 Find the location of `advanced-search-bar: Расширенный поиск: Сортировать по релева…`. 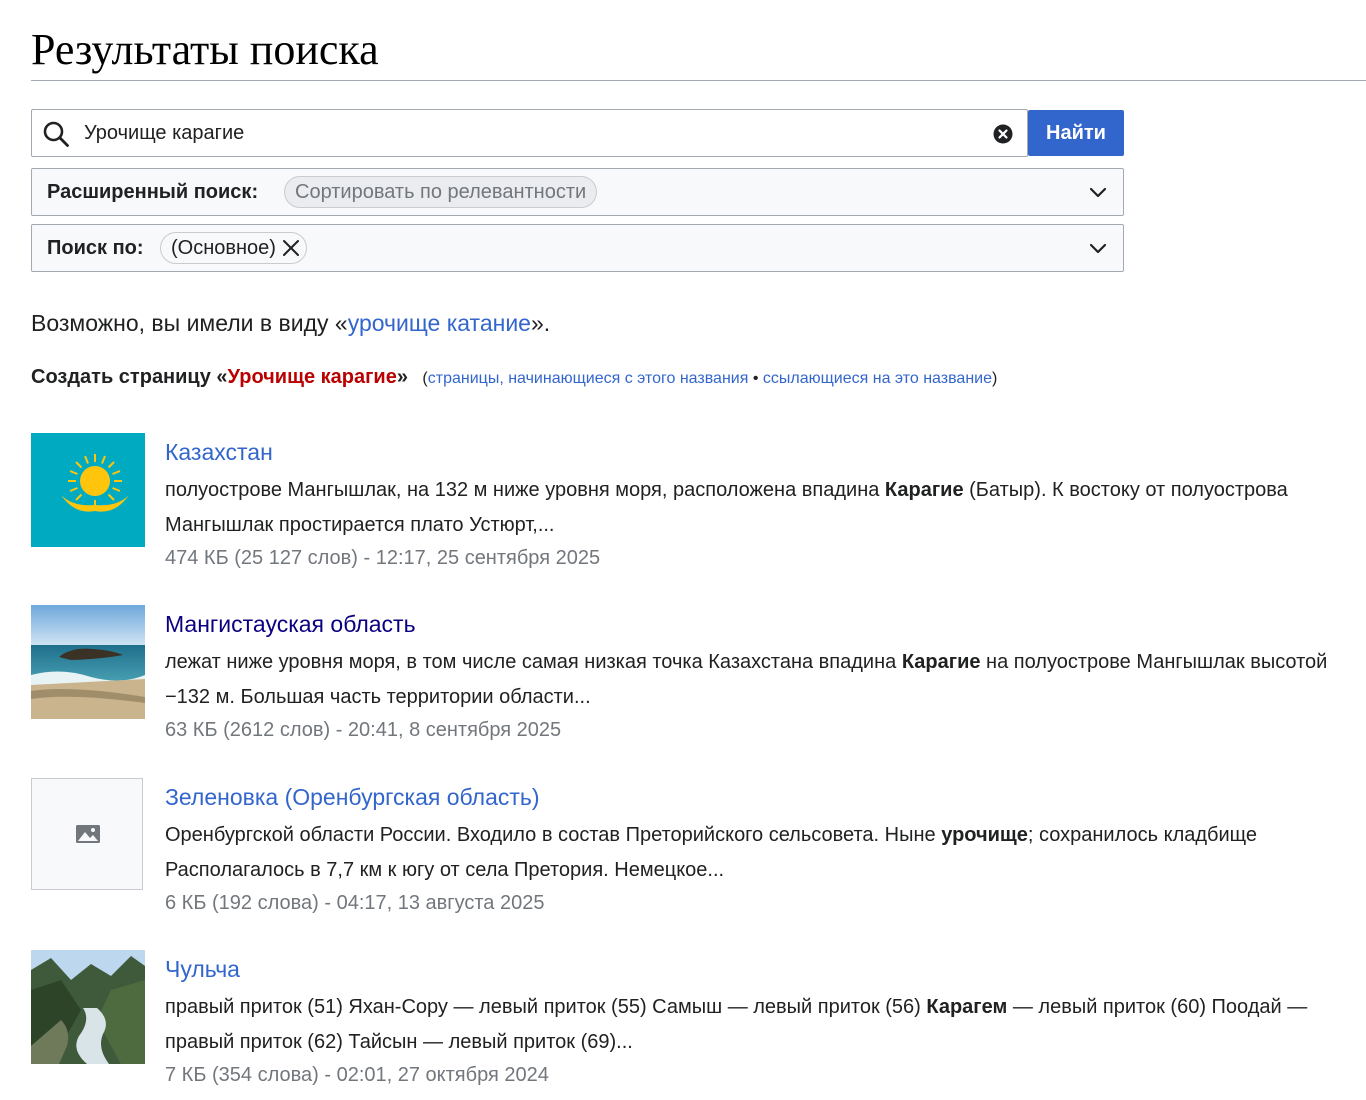

advanced-search-bar: Расширенный поиск: Сортировать по релева… is located at coordinates (577, 192).